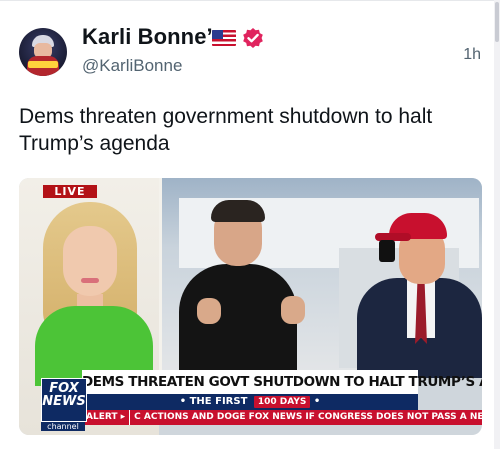 This screenshot has height=449, width=500. Describe the element at coordinates (43, 52) in the screenshot. I see `author-avatar` at that location.